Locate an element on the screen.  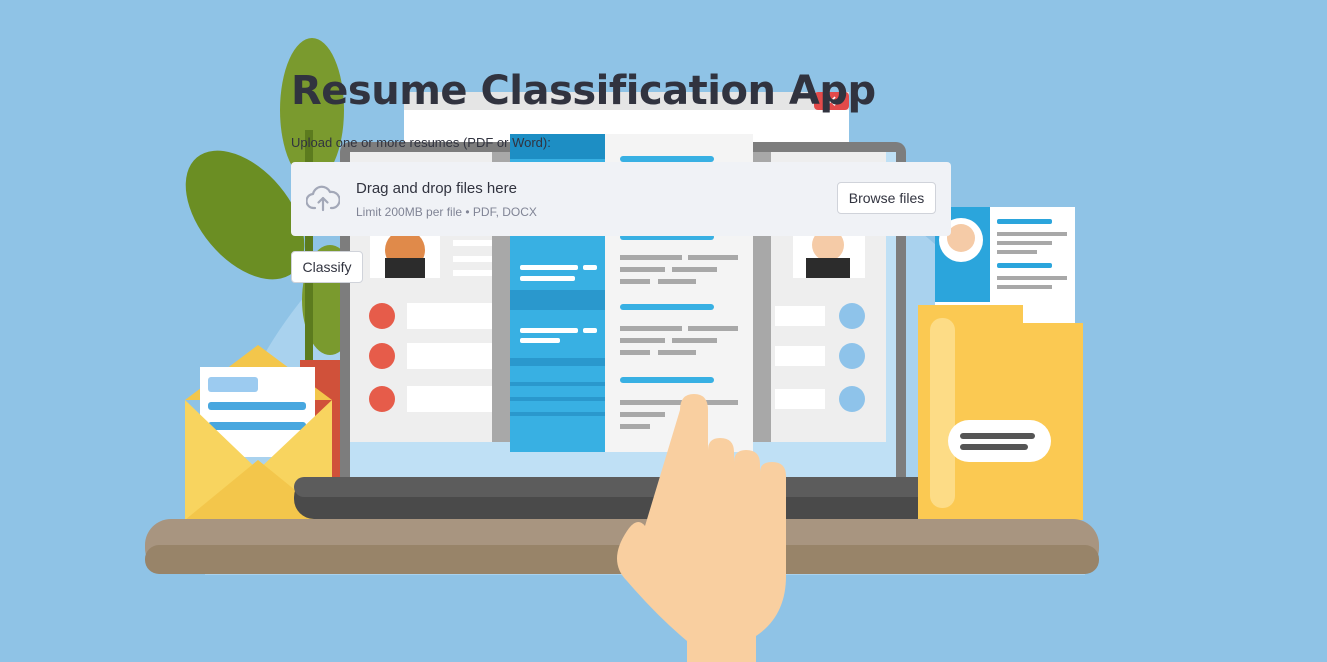
classify-button: Classify is located at coordinates (327, 267).